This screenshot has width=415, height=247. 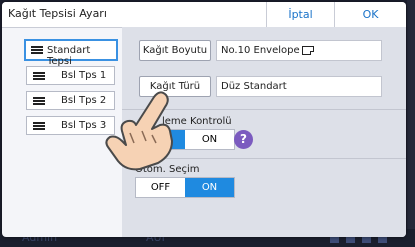 I want to click on envelope-icon, so click(x=307, y=50).